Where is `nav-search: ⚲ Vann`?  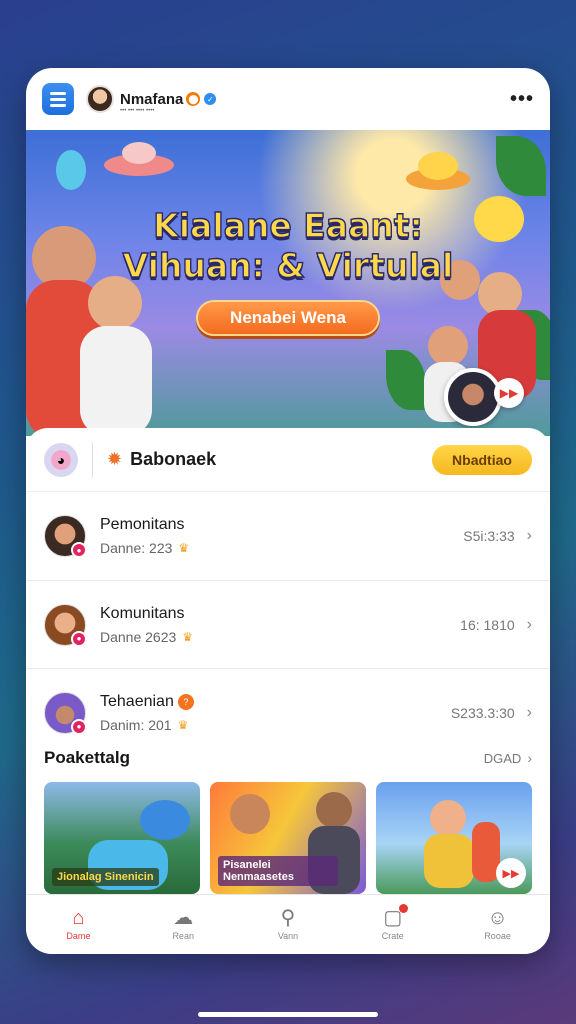
nav-search: ⚲ Vann is located at coordinates (288, 924).